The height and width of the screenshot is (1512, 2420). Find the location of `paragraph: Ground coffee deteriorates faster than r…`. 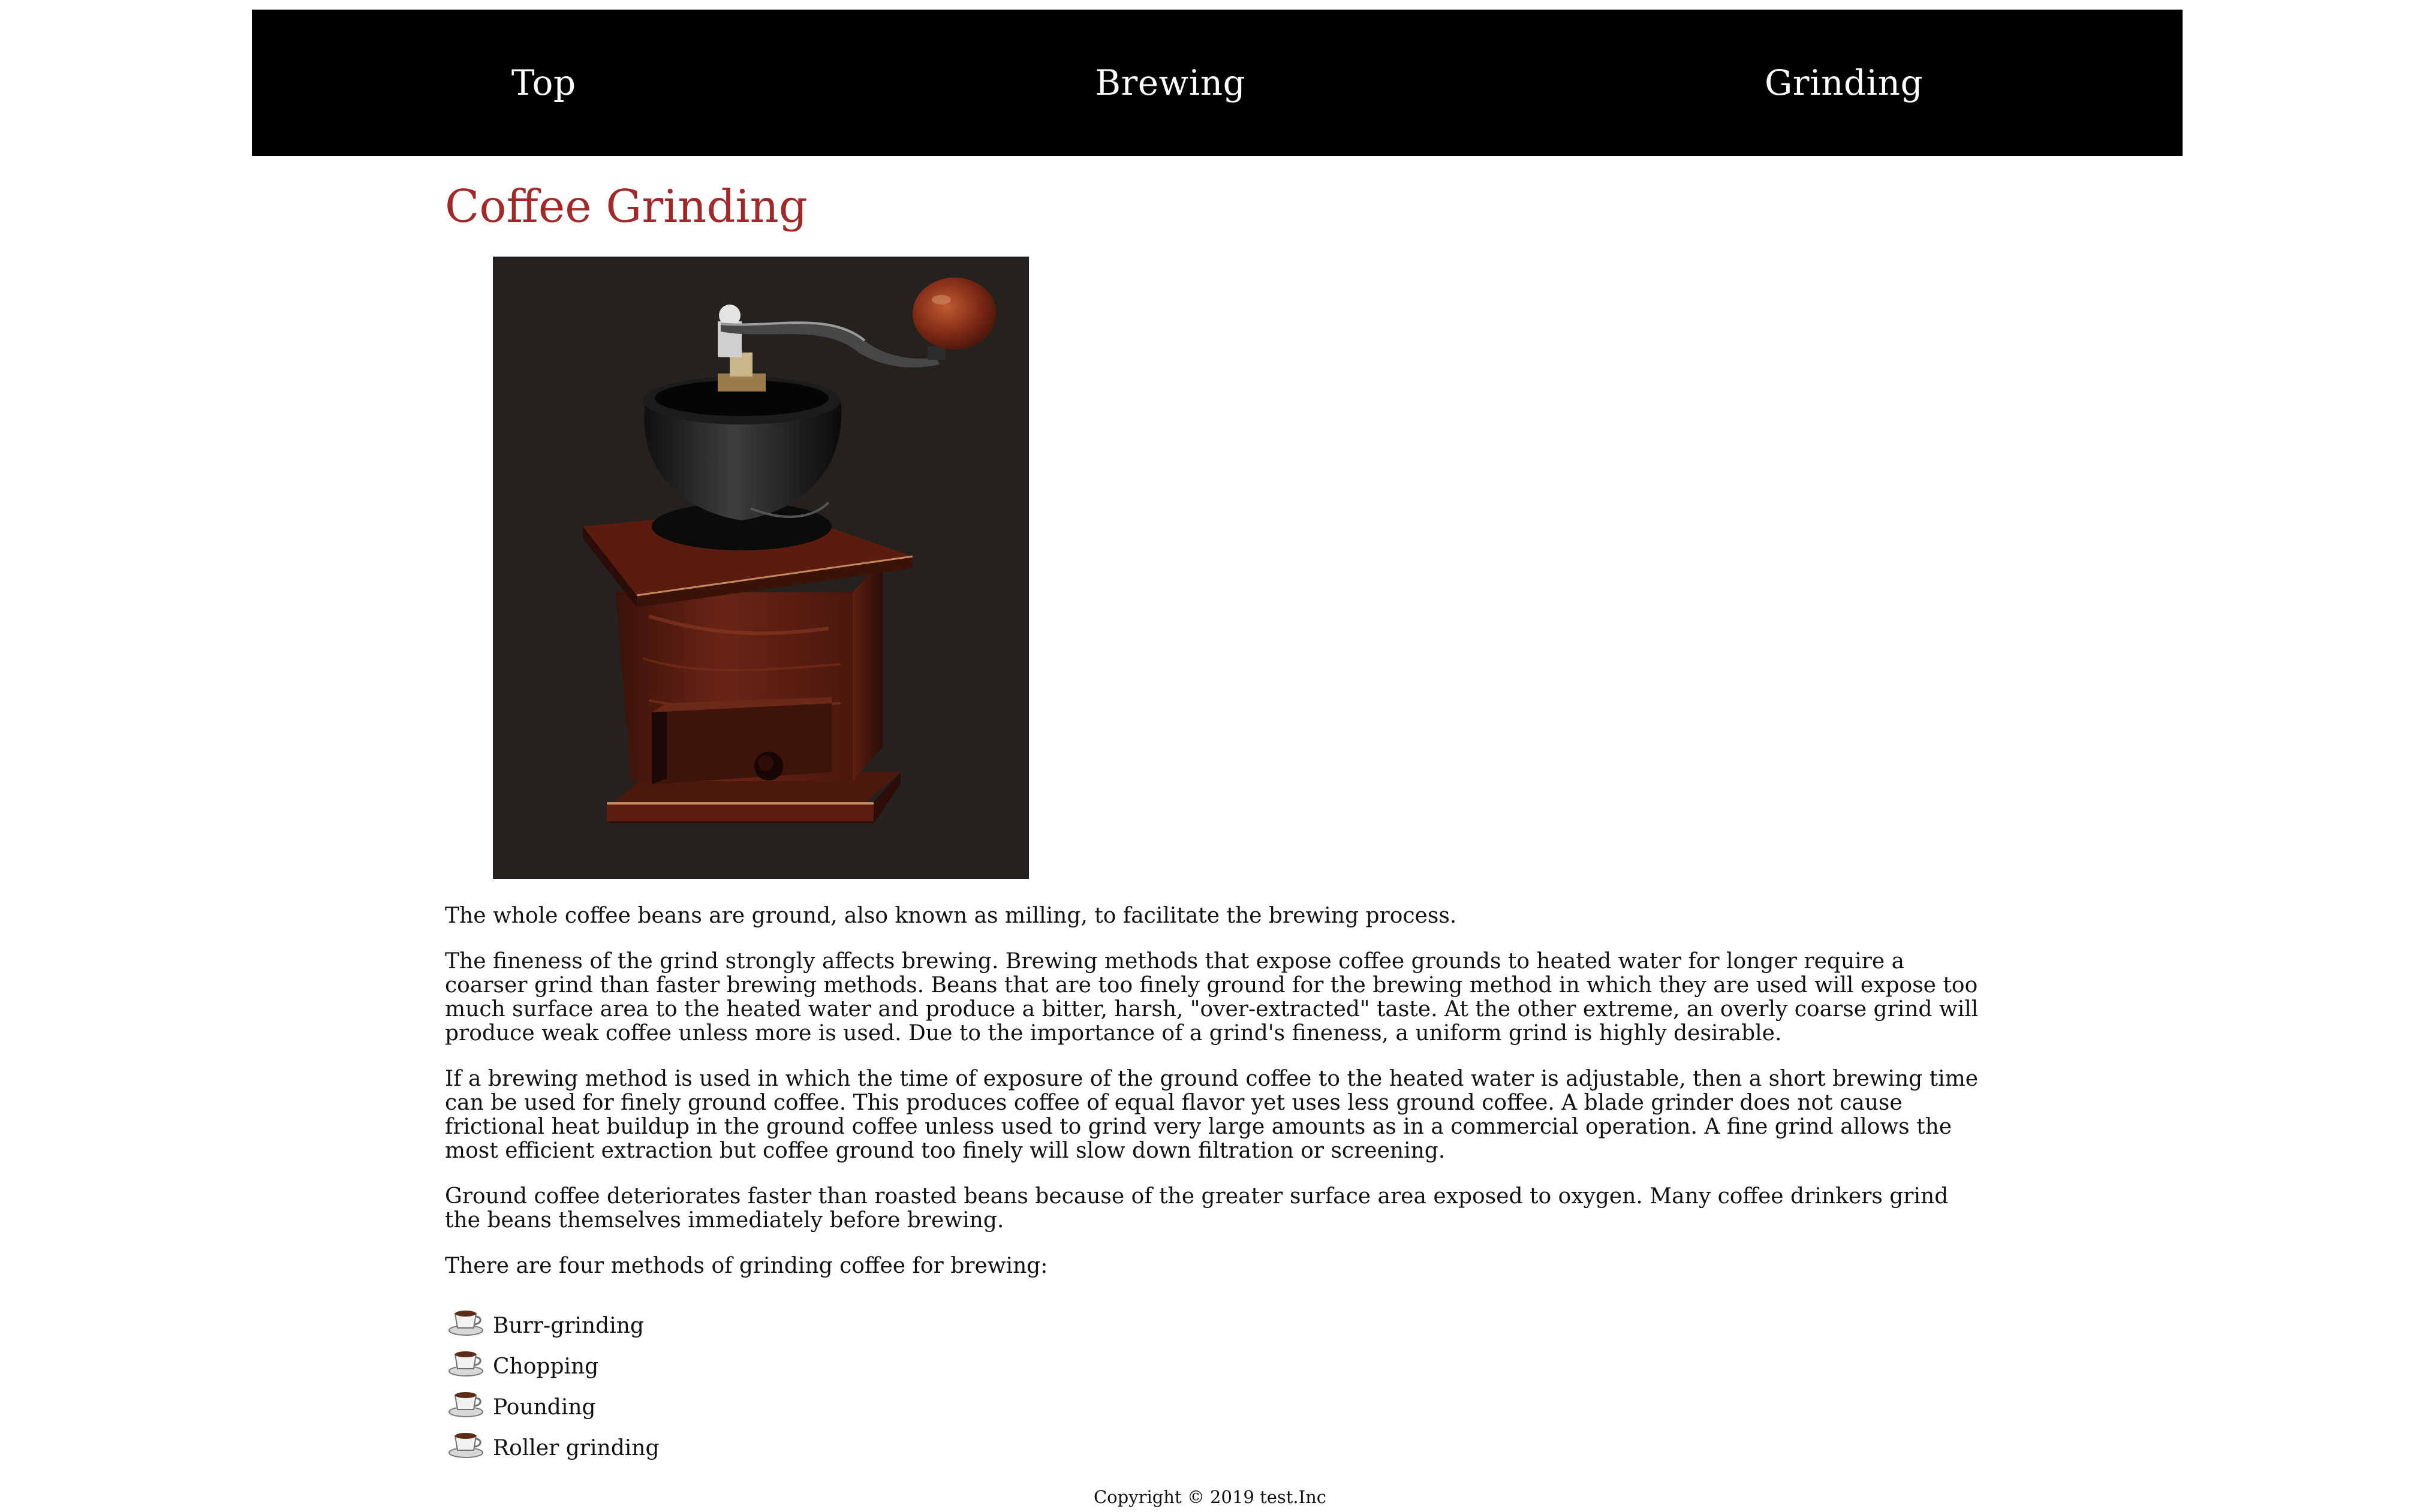

paragraph: Ground coffee deteriorates faster than r… is located at coordinates (1197, 1208).